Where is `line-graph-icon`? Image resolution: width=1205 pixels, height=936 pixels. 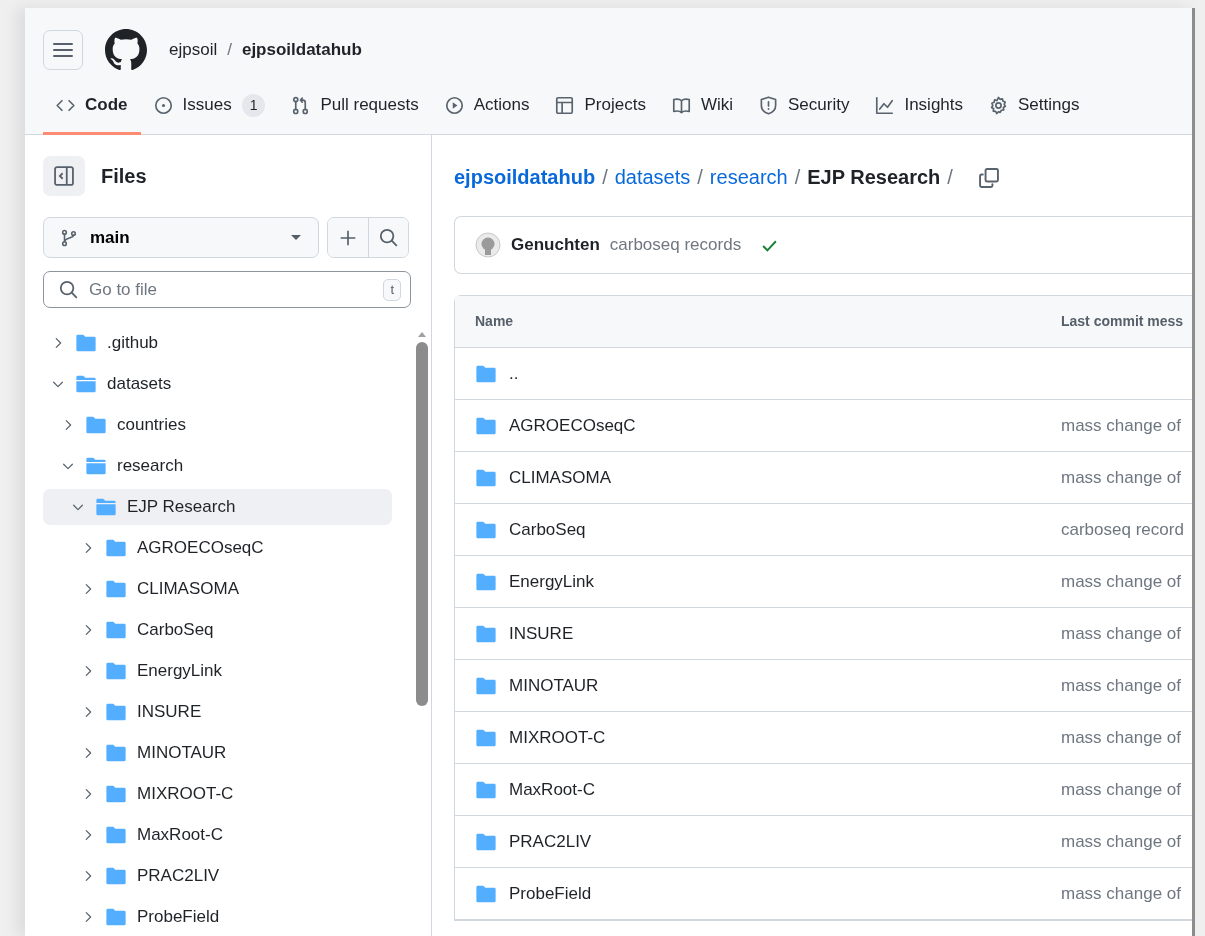 line-graph-icon is located at coordinates (885, 105).